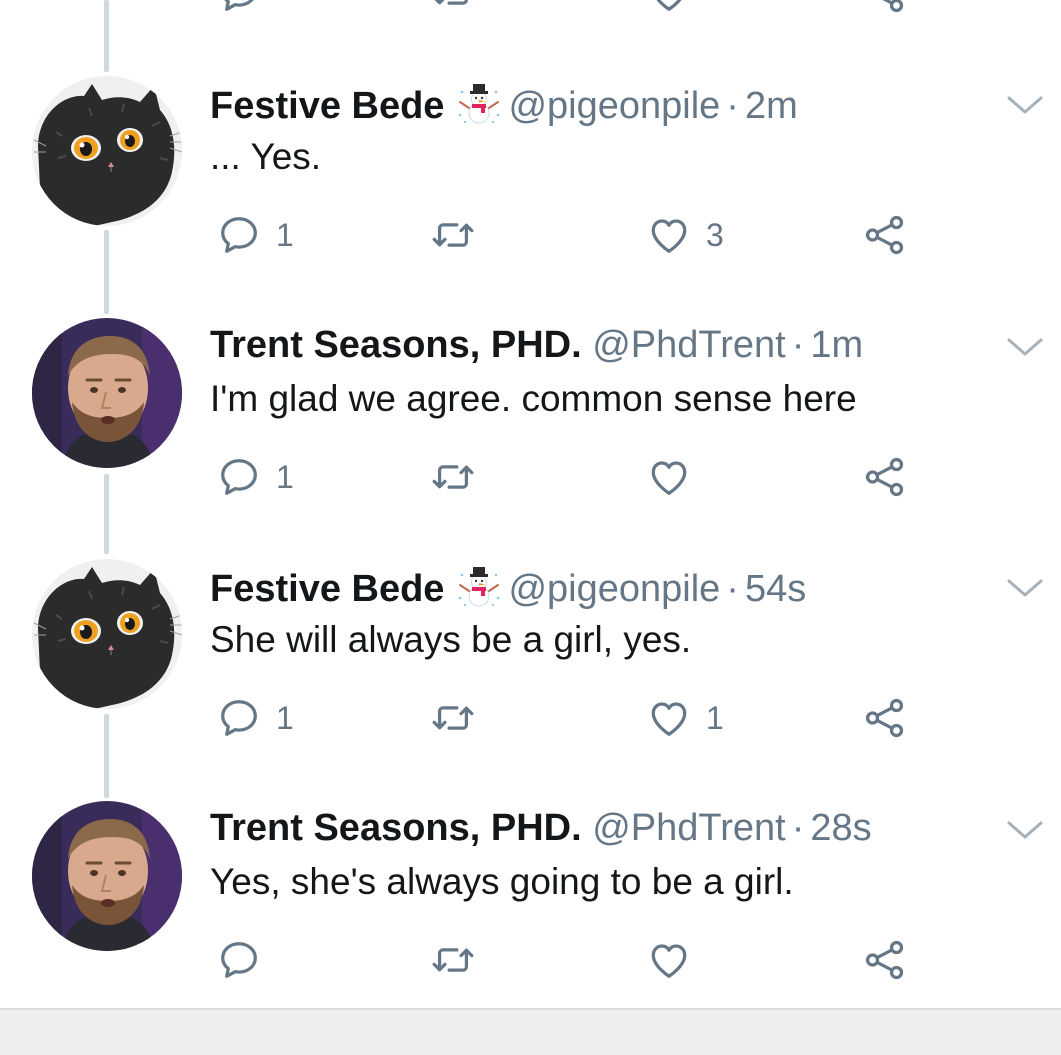  I want to click on tweet-actions: 1 1, so click(570, 718).